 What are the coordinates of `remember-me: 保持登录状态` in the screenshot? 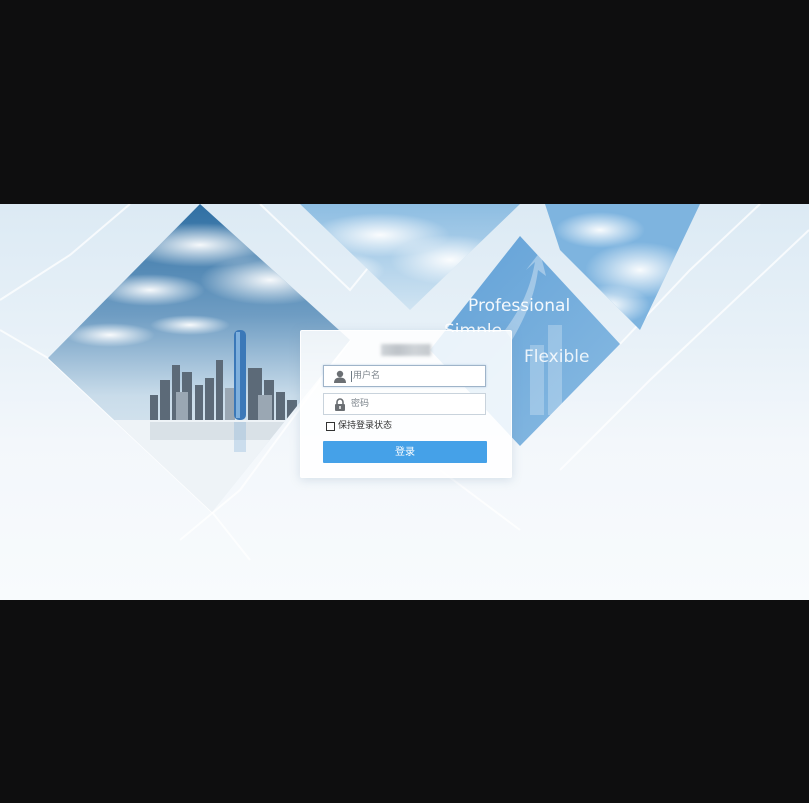 It's located at (359, 426).